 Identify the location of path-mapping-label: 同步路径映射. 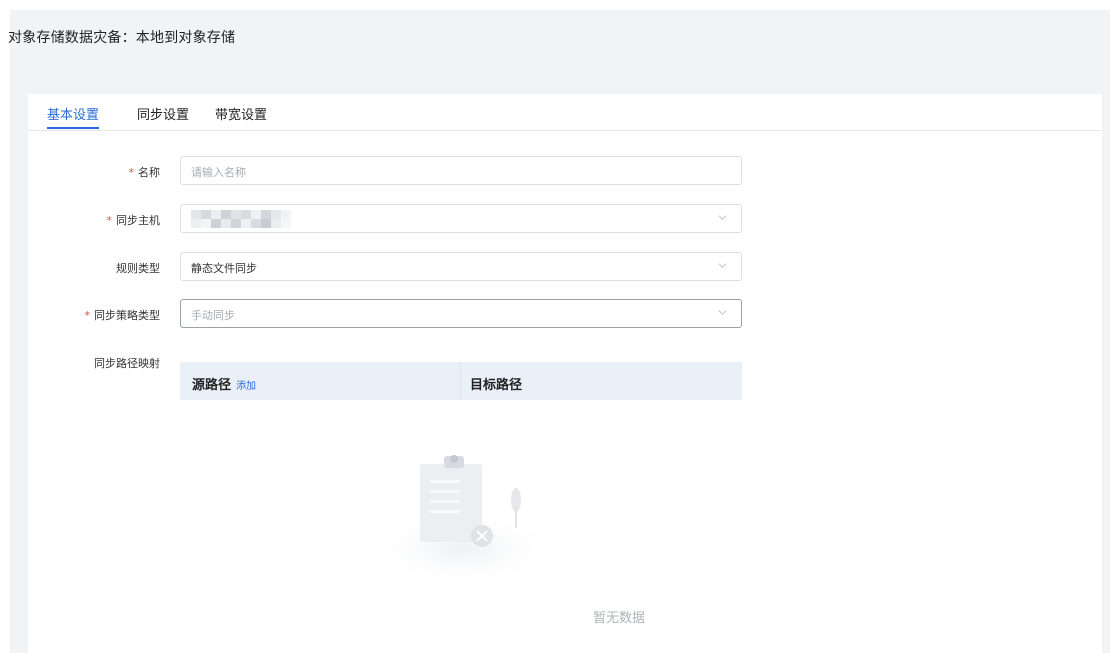
(127, 363).